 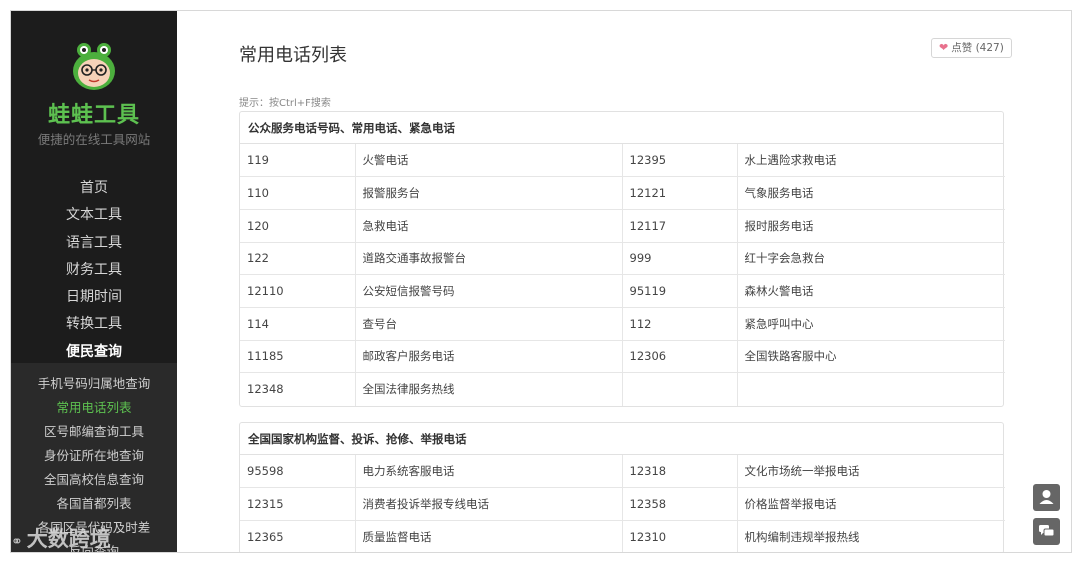 I want to click on menu-item-convert-tools: 转换工具, so click(x=94, y=324).